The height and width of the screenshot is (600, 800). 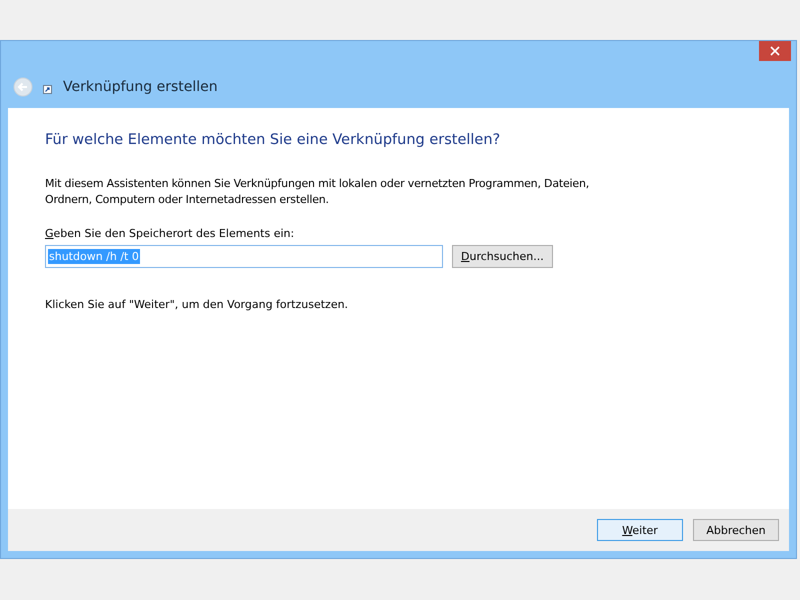 I want to click on close-button, so click(x=775, y=51).